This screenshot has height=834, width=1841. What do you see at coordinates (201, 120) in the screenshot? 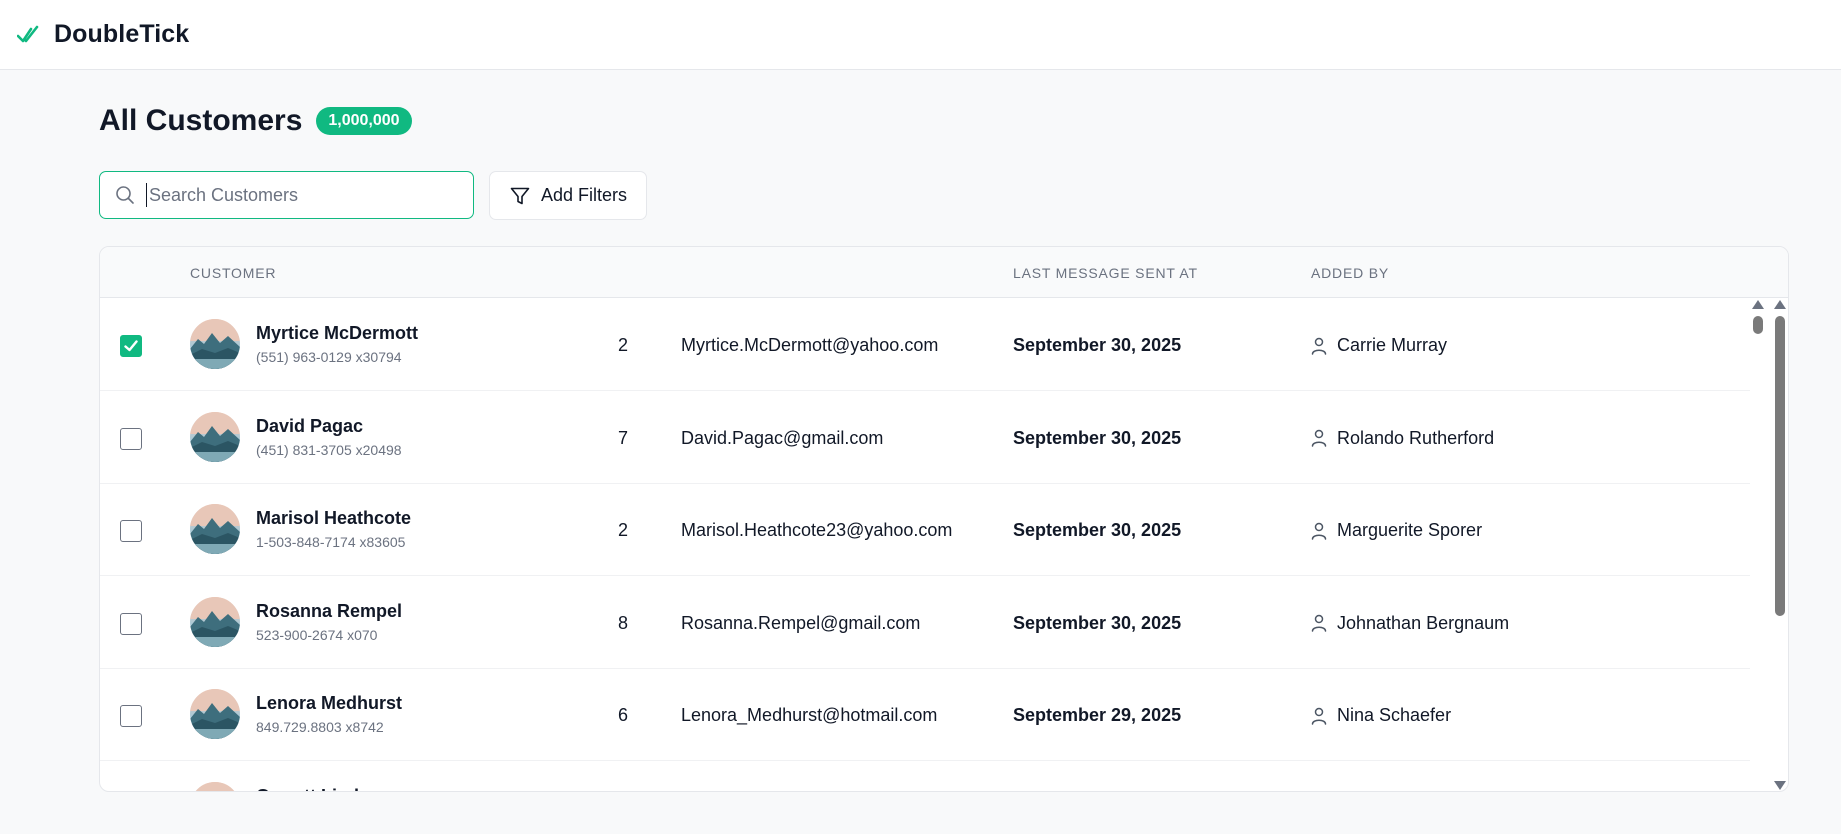
I see `page-title: All Customers` at bounding box center [201, 120].